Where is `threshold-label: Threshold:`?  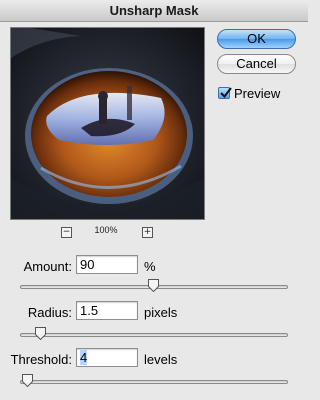
threshold-label: Threshold: is located at coordinates (41, 359).